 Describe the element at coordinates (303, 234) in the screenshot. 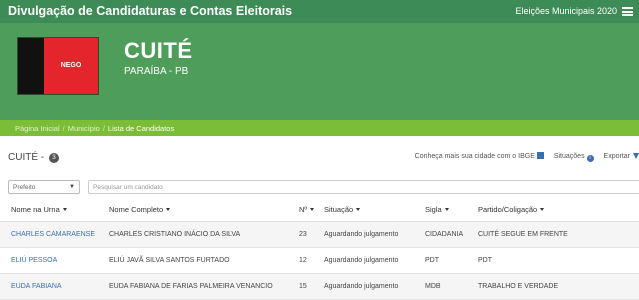

I see `candidate-number: 23` at that location.